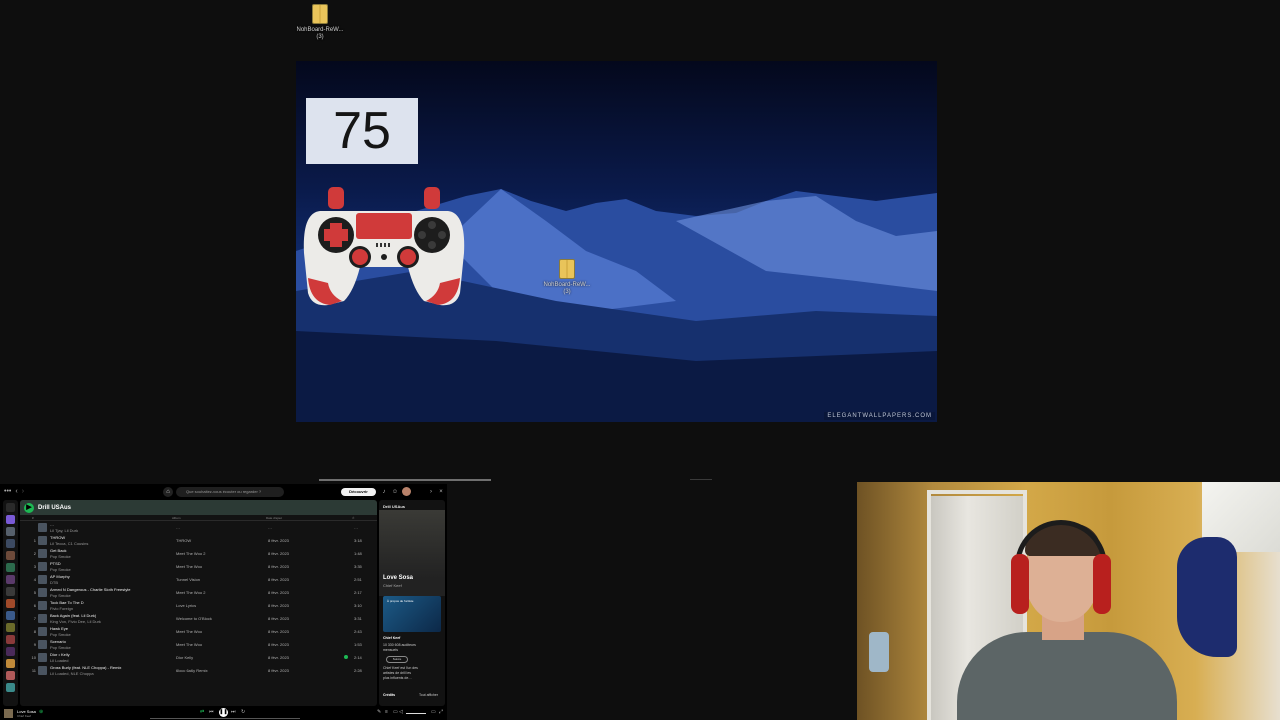 The height and width of the screenshot is (720, 1280). What do you see at coordinates (59, 628) in the screenshot?
I see `track-title: Hawk Eye` at bounding box center [59, 628].